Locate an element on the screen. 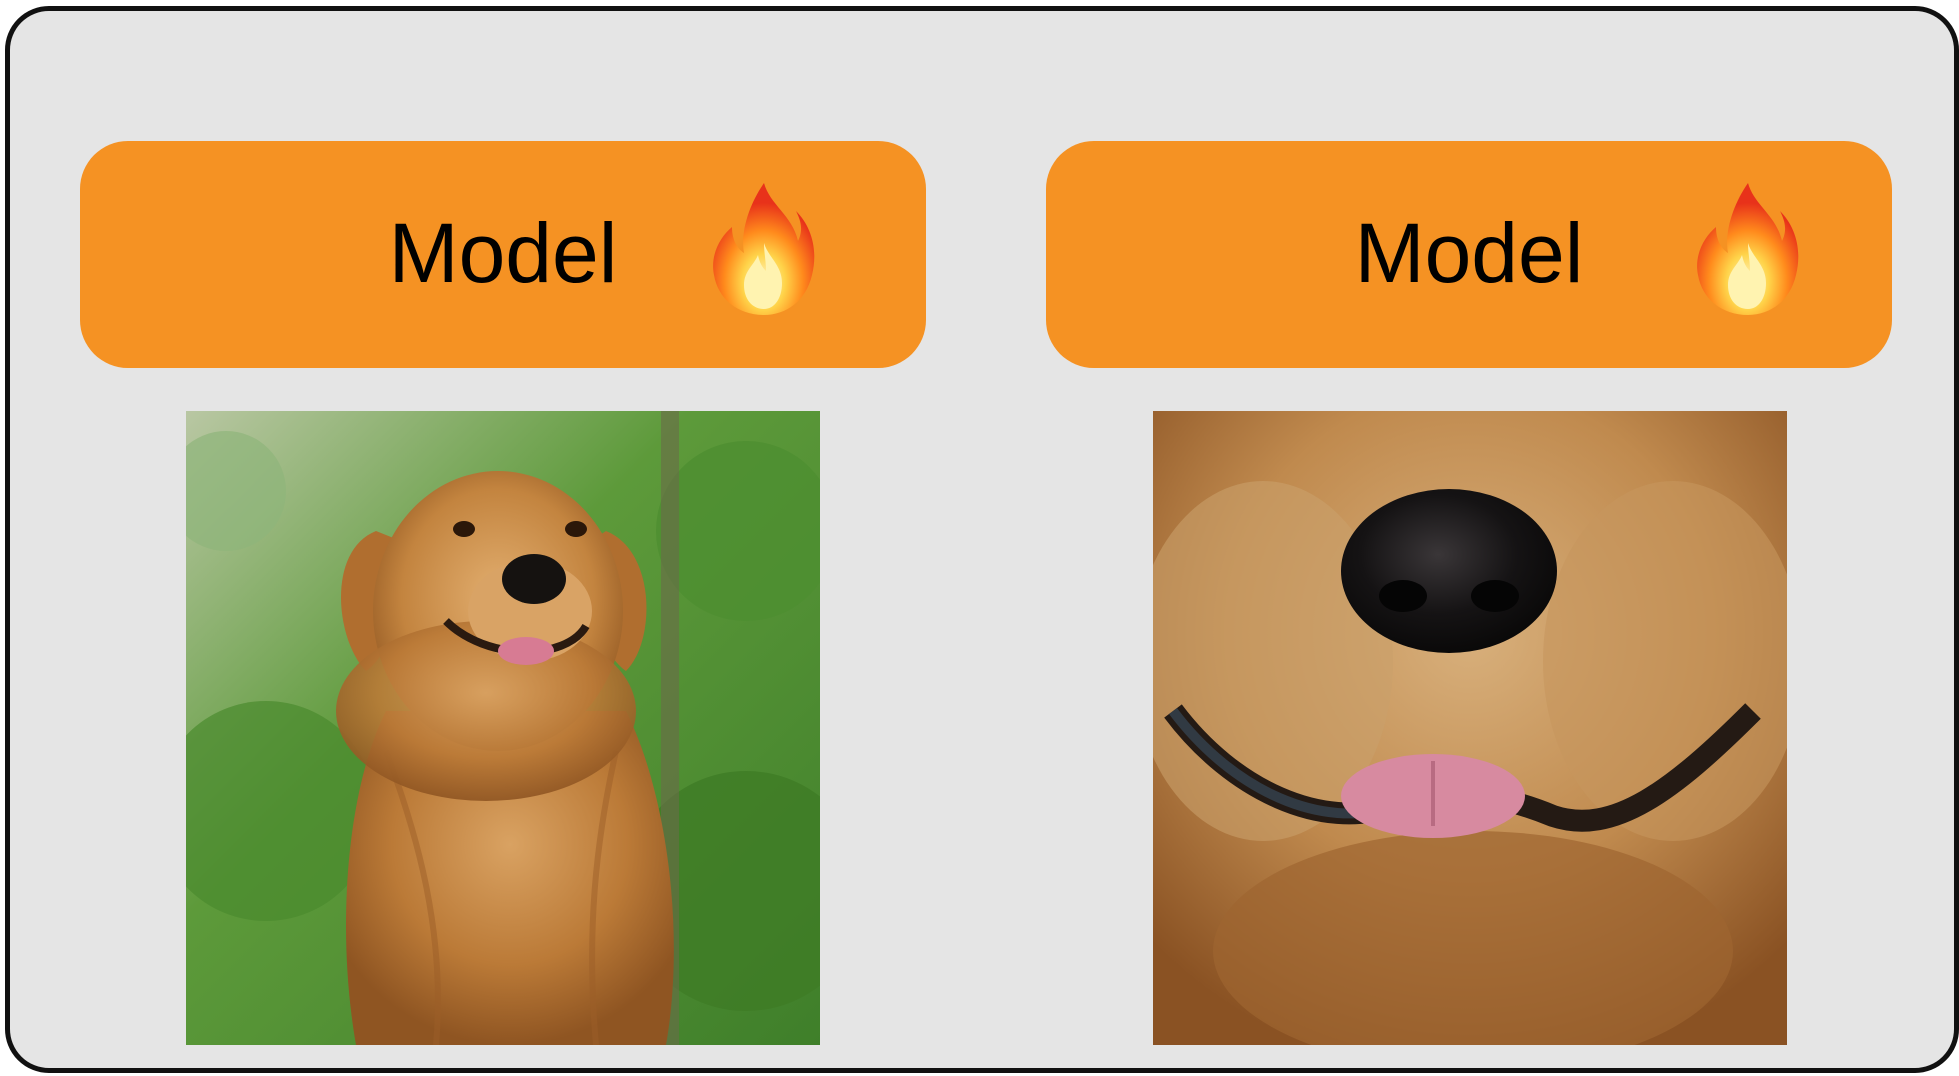 The image size is (1959, 1076). model-box-left: Model is located at coordinates (503, 254).